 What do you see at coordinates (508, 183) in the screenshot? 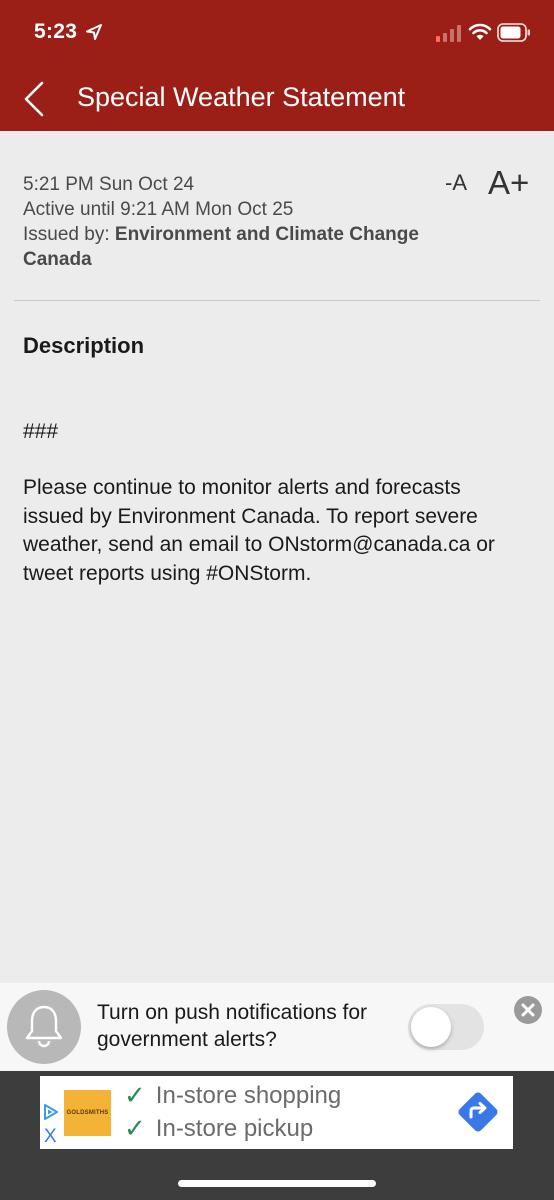
I see `increase-font-button: A+` at bounding box center [508, 183].